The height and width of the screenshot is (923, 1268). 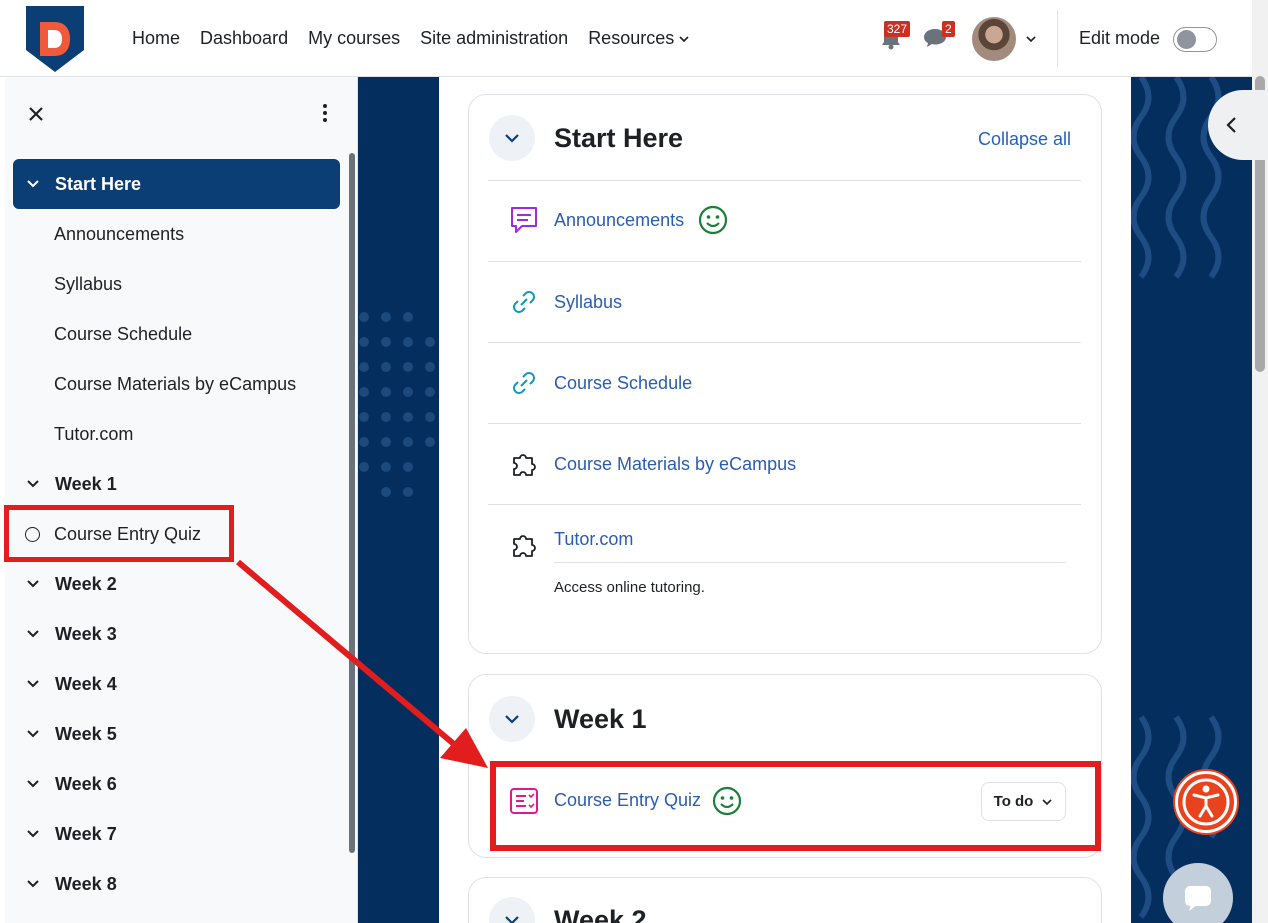 I want to click on section-label: Week 6, so click(x=86, y=783).